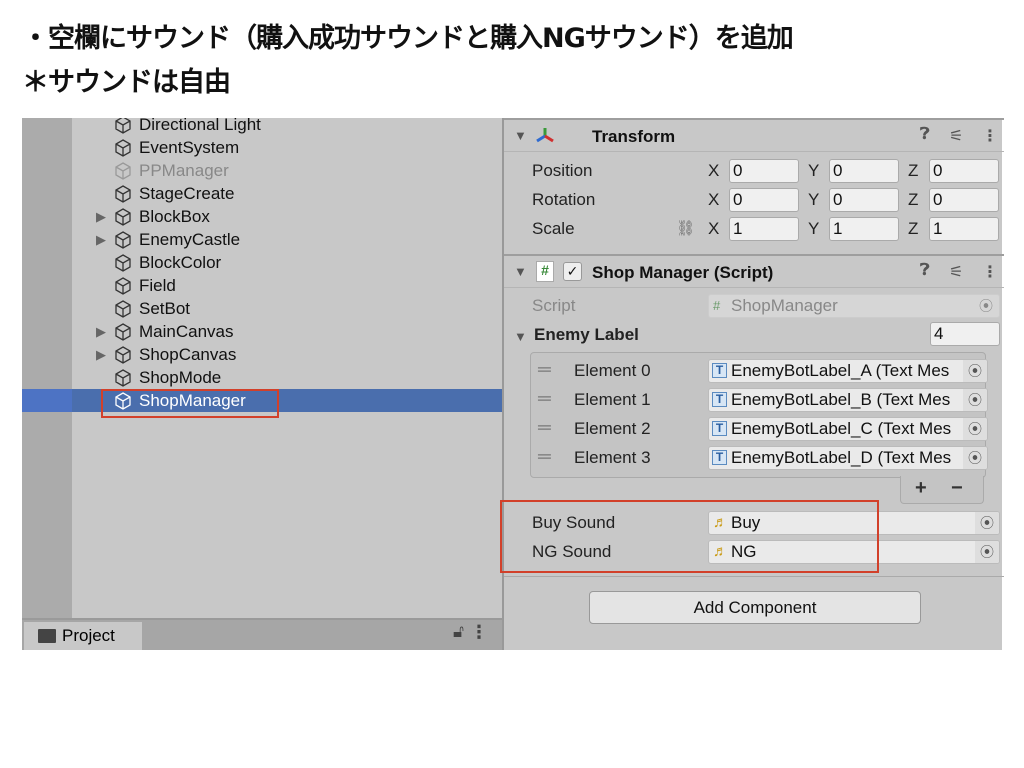 This screenshot has width=1024, height=768. I want to click on hierarchy-item: SetBot, so click(262, 308).